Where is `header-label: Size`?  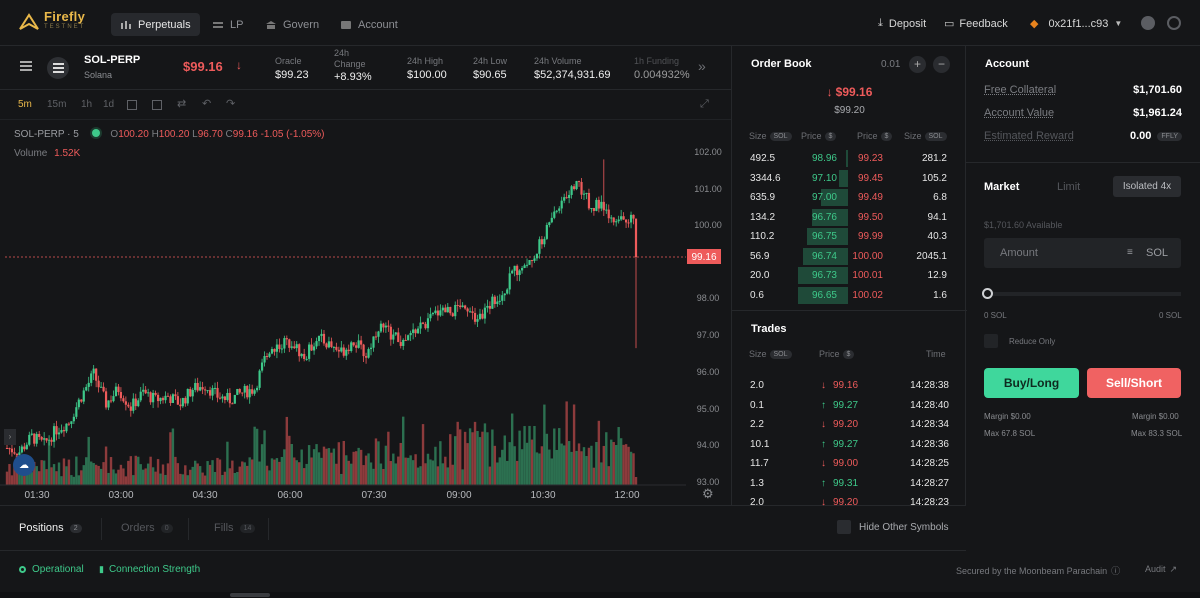
header-label: Size is located at coordinates (758, 136).